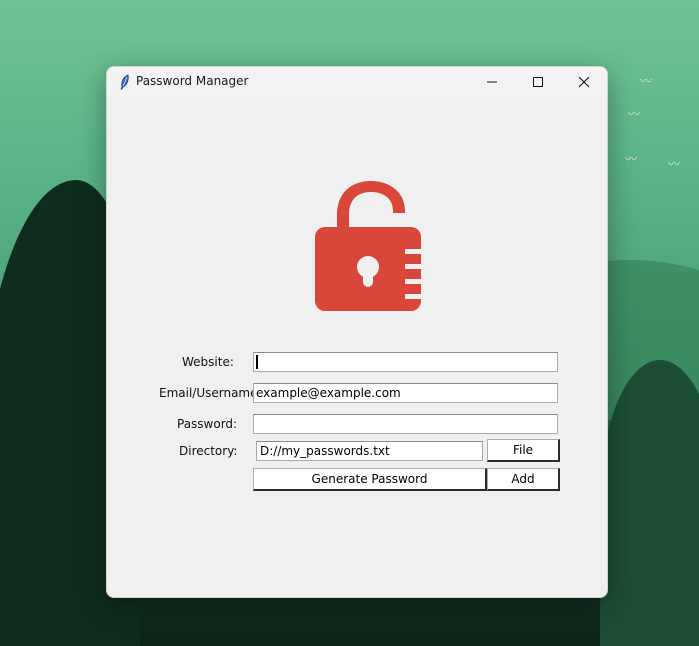 The height and width of the screenshot is (646, 699). What do you see at coordinates (208, 362) in the screenshot?
I see `website-label: Website:` at bounding box center [208, 362].